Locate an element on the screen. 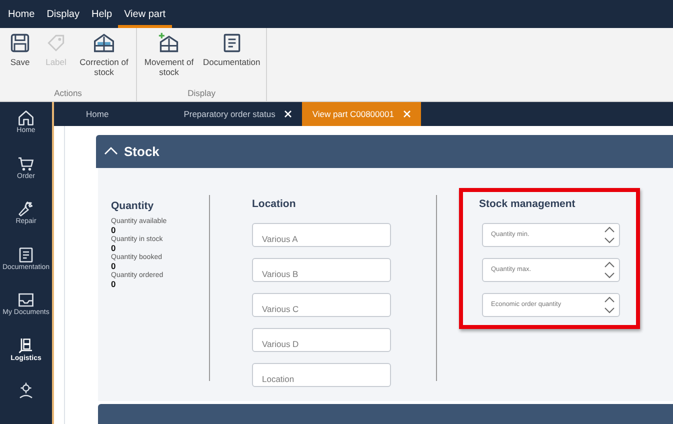 This screenshot has width=673, height=424. location-field: Various C is located at coordinates (321, 304).